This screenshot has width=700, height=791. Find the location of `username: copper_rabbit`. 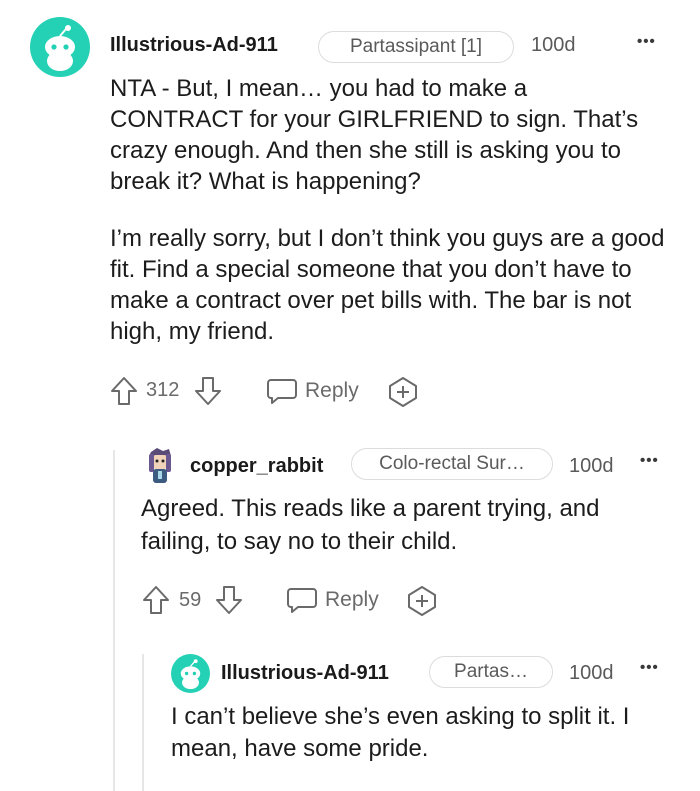

username: copper_rabbit is located at coordinates (256, 466).